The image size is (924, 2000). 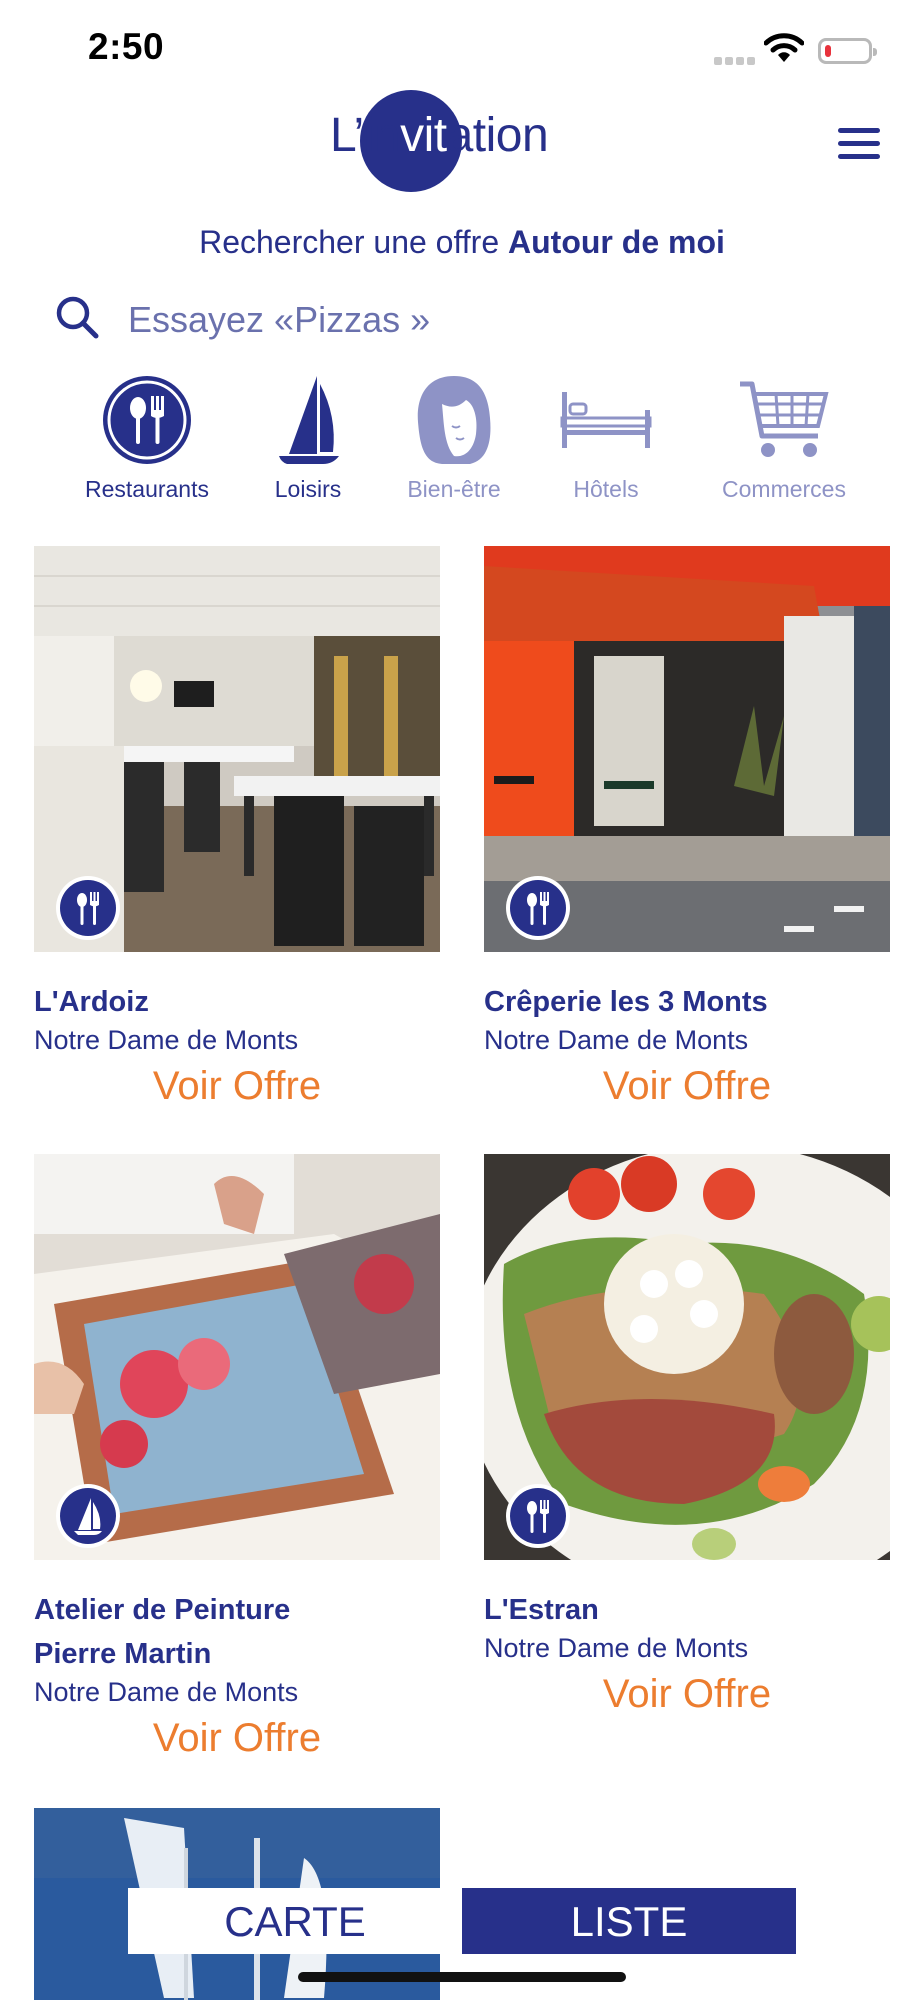 What do you see at coordinates (736, 61) in the screenshot?
I see `signal-icon` at bounding box center [736, 61].